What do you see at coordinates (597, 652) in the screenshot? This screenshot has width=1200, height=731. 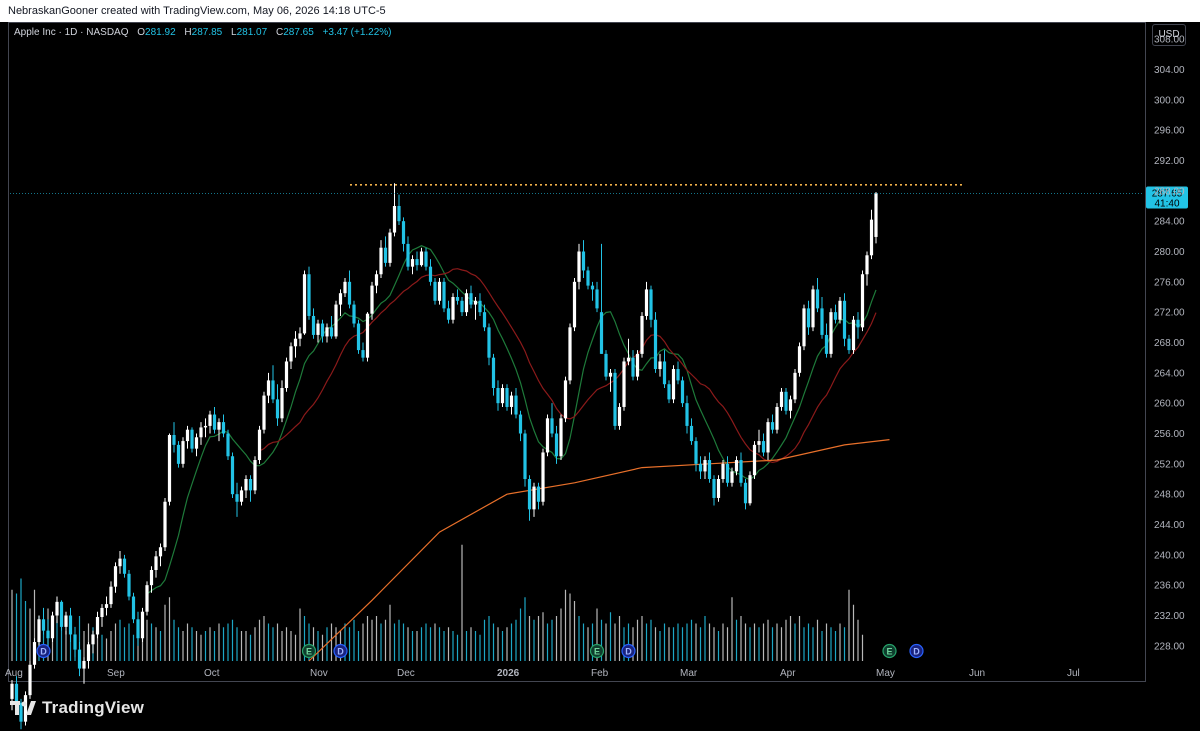 I see `earnings-marker-label: E` at bounding box center [597, 652].